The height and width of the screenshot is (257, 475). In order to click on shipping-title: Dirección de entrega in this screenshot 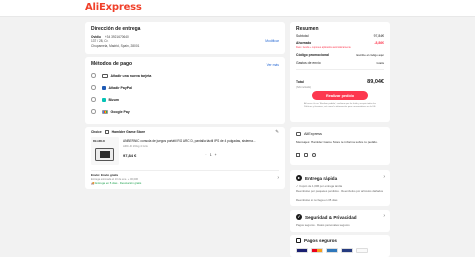, I will do `click(116, 29)`.